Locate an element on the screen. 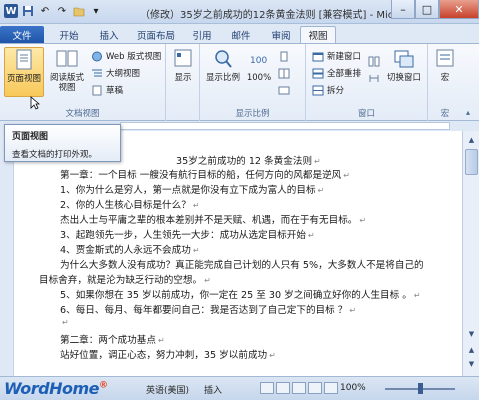  tab-references: 引用 is located at coordinates (202, 34).